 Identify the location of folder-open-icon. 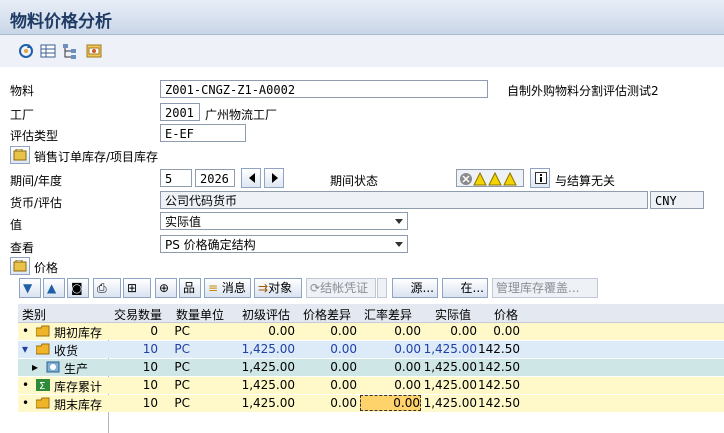
(43, 349).